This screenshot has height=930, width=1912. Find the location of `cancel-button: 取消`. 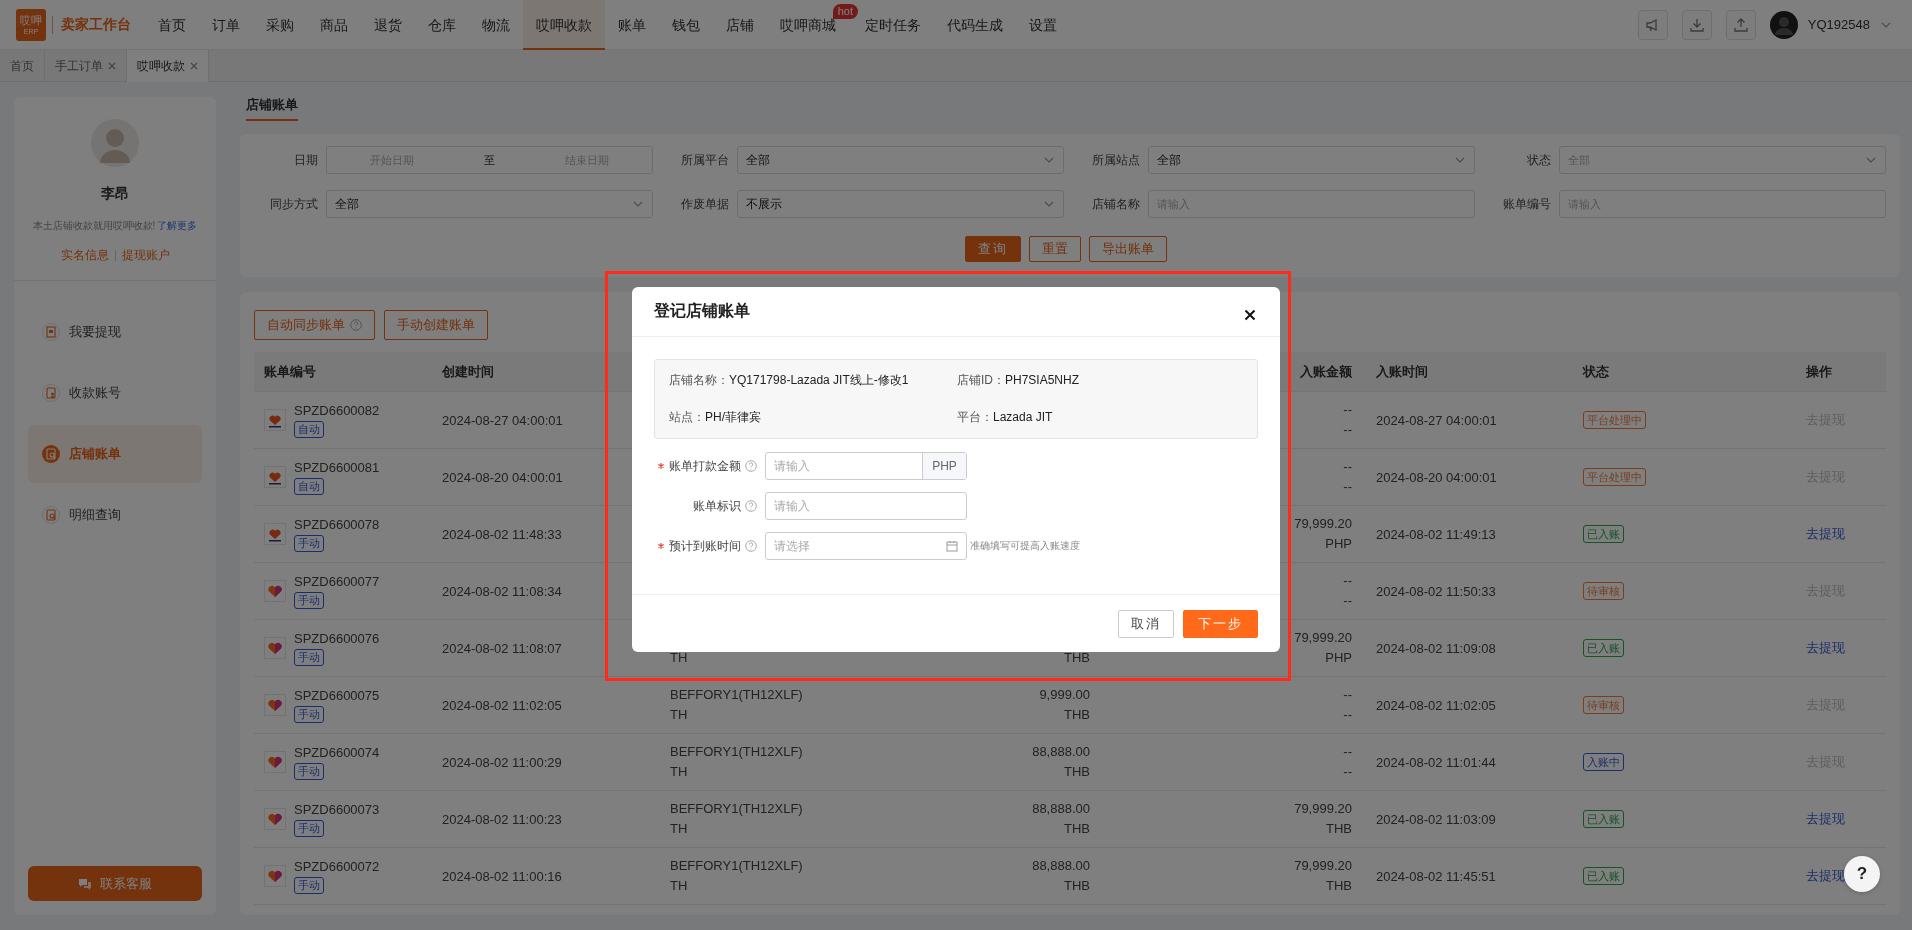

cancel-button: 取消 is located at coordinates (1146, 623).